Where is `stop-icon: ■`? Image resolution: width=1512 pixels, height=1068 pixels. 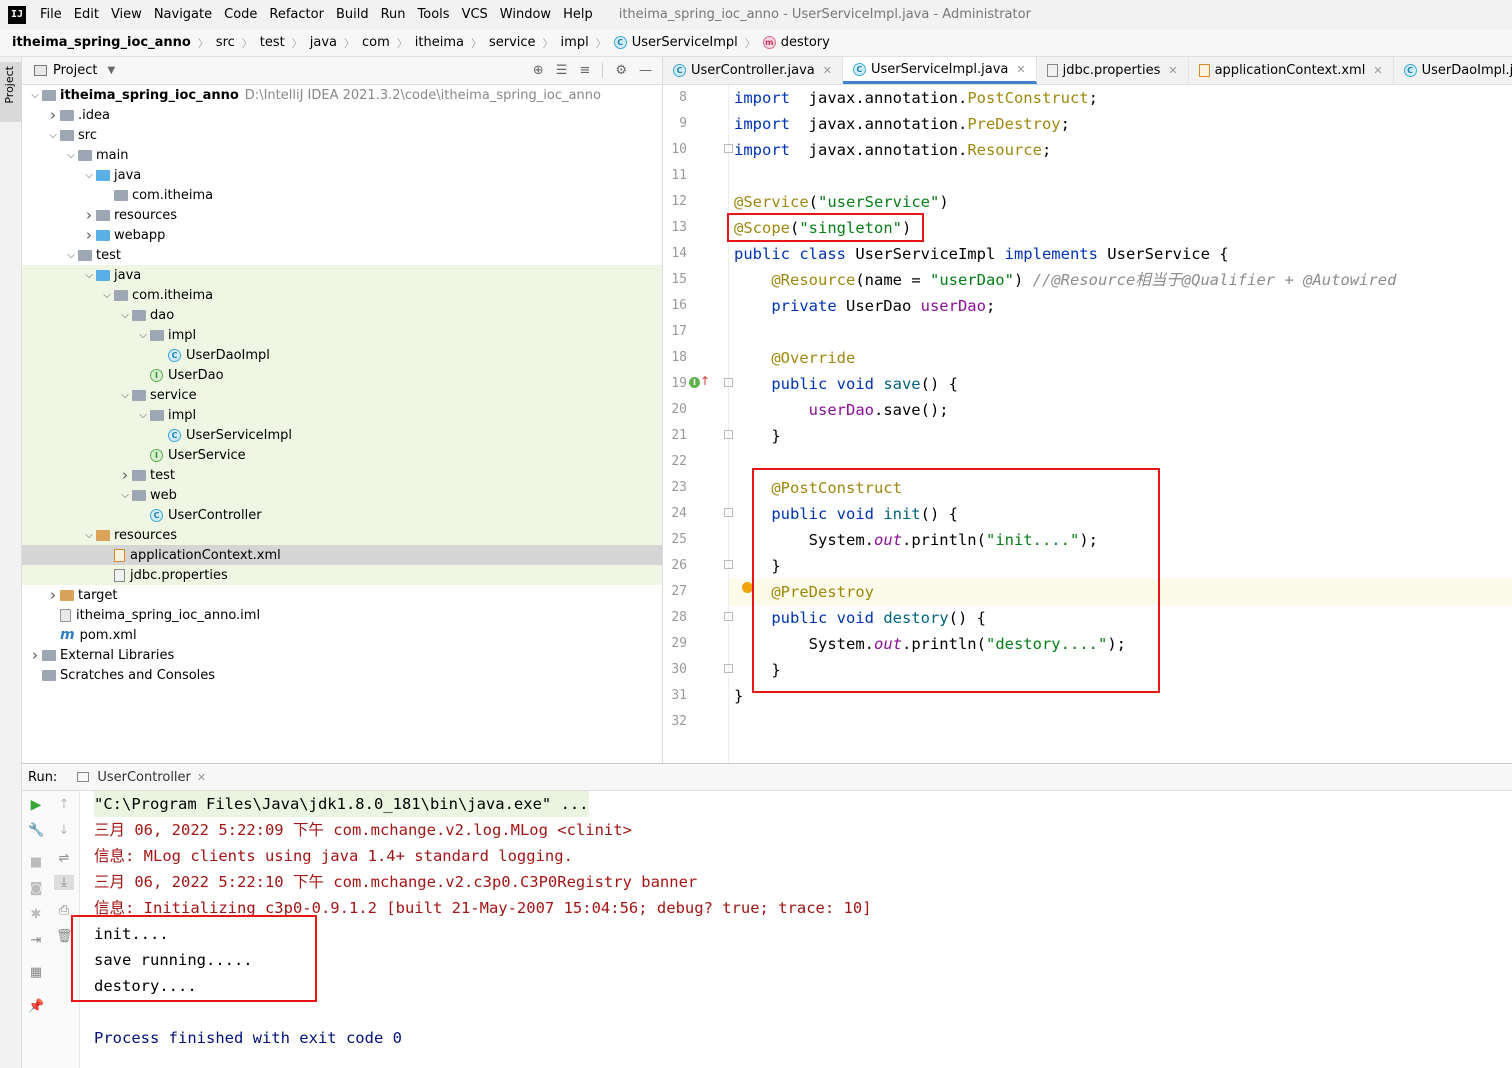
stop-icon: ■ is located at coordinates (36, 862).